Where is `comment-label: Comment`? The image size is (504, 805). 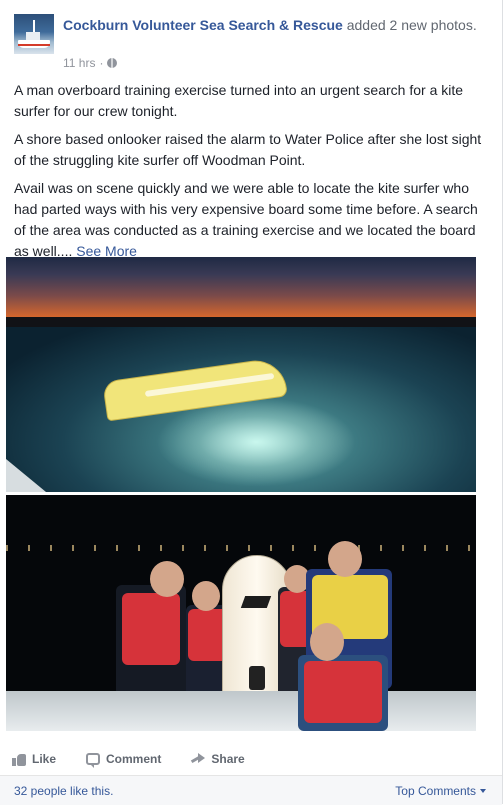
comment-label: Comment is located at coordinates (134, 759).